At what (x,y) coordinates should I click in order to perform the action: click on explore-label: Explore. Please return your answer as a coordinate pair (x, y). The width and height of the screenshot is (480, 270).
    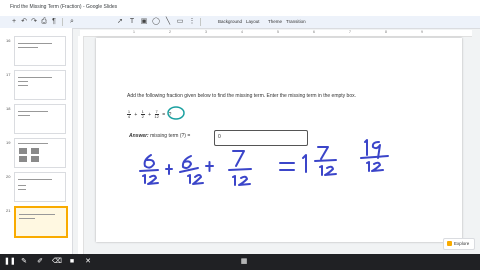
    Looking at the image, I should click on (462, 243).